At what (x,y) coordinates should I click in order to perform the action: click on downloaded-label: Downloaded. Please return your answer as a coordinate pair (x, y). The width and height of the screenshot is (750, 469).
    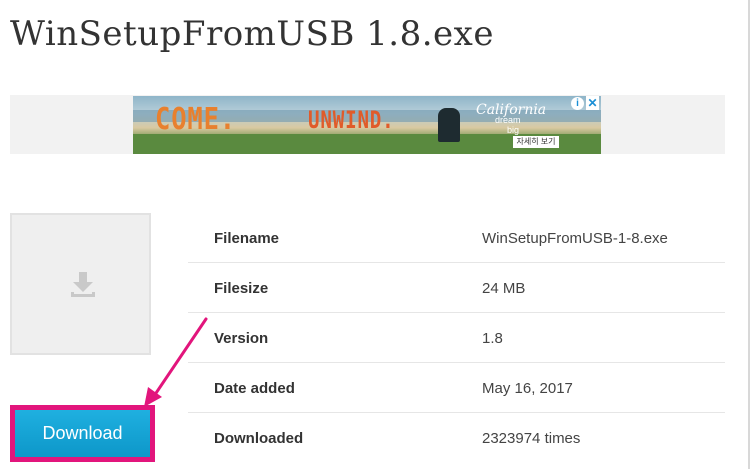
    Looking at the image, I should click on (259, 438).